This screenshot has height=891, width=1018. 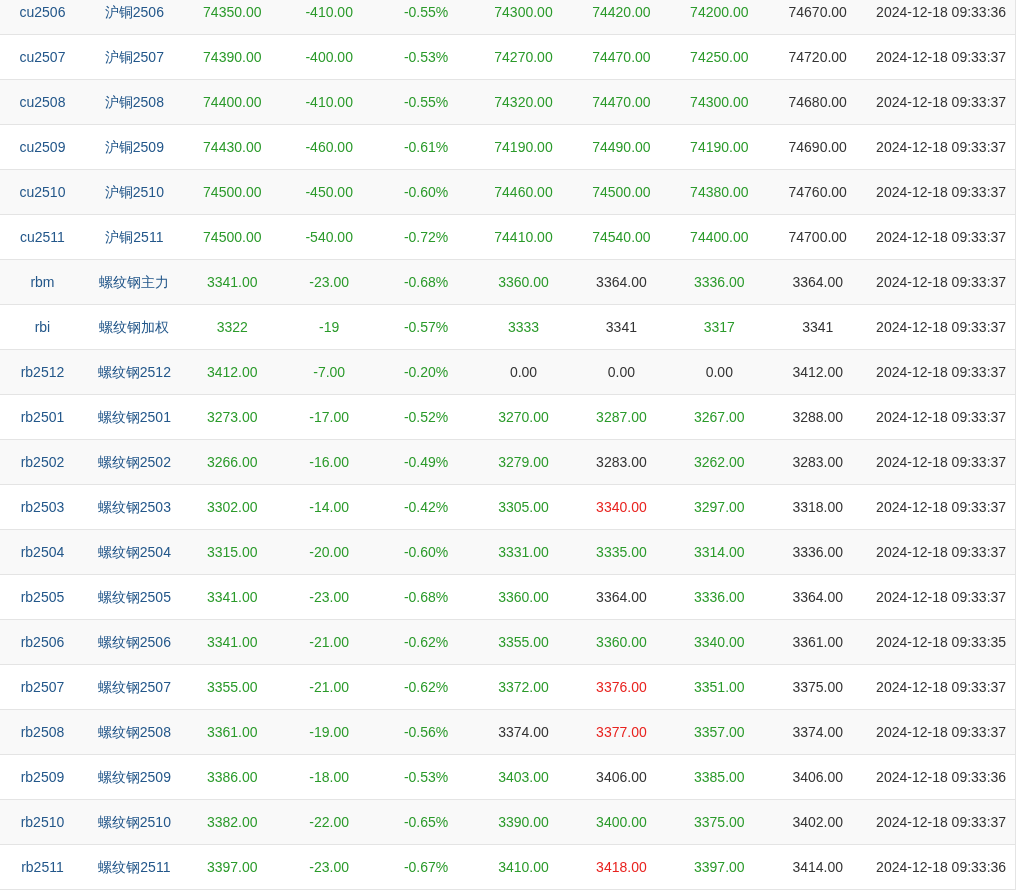 I want to click on quote-cell-text: 3385.00, so click(x=719, y=777).